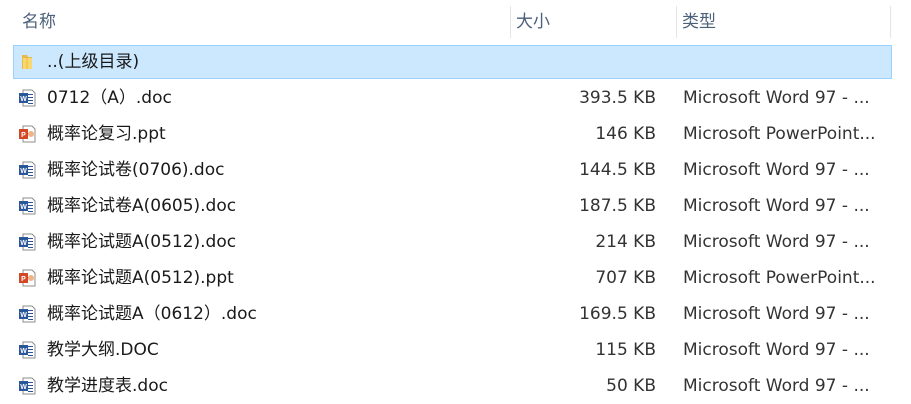  What do you see at coordinates (617, 98) in the screenshot?
I see `file-size: 393.5 KB` at bounding box center [617, 98].